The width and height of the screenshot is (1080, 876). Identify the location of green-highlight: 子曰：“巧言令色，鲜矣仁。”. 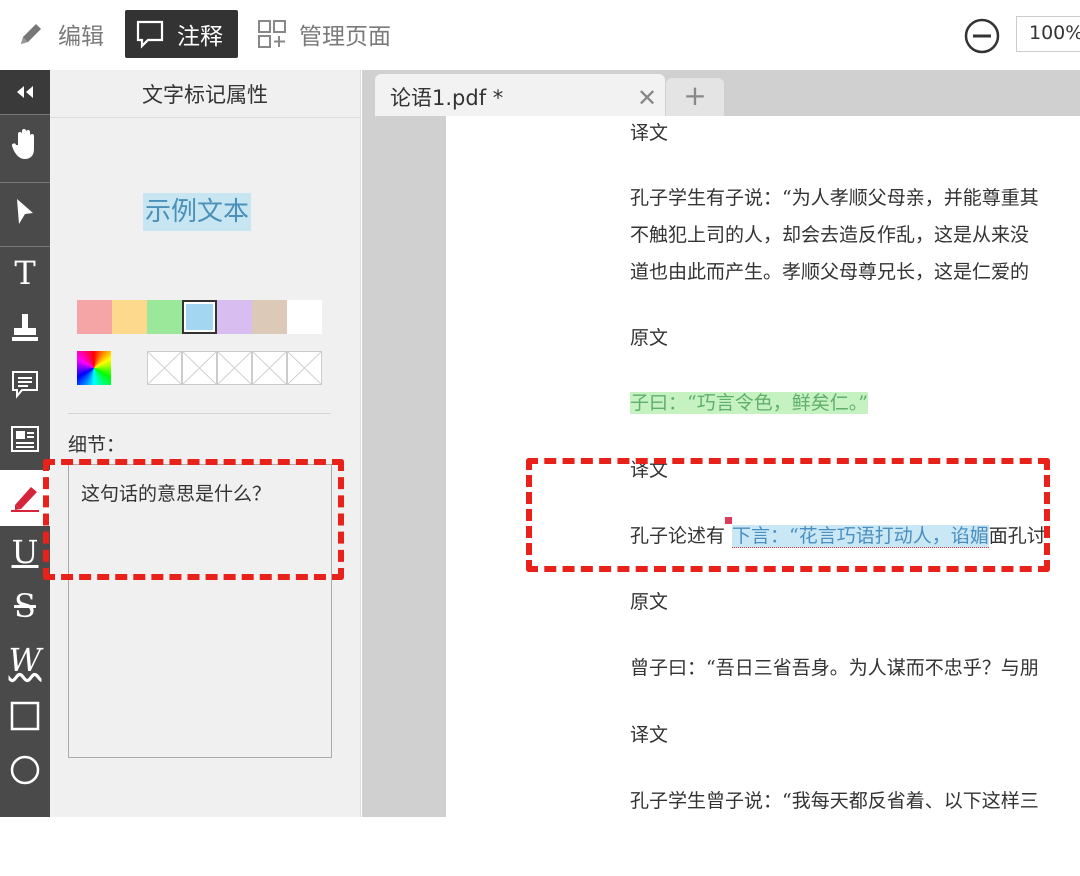
(749, 403).